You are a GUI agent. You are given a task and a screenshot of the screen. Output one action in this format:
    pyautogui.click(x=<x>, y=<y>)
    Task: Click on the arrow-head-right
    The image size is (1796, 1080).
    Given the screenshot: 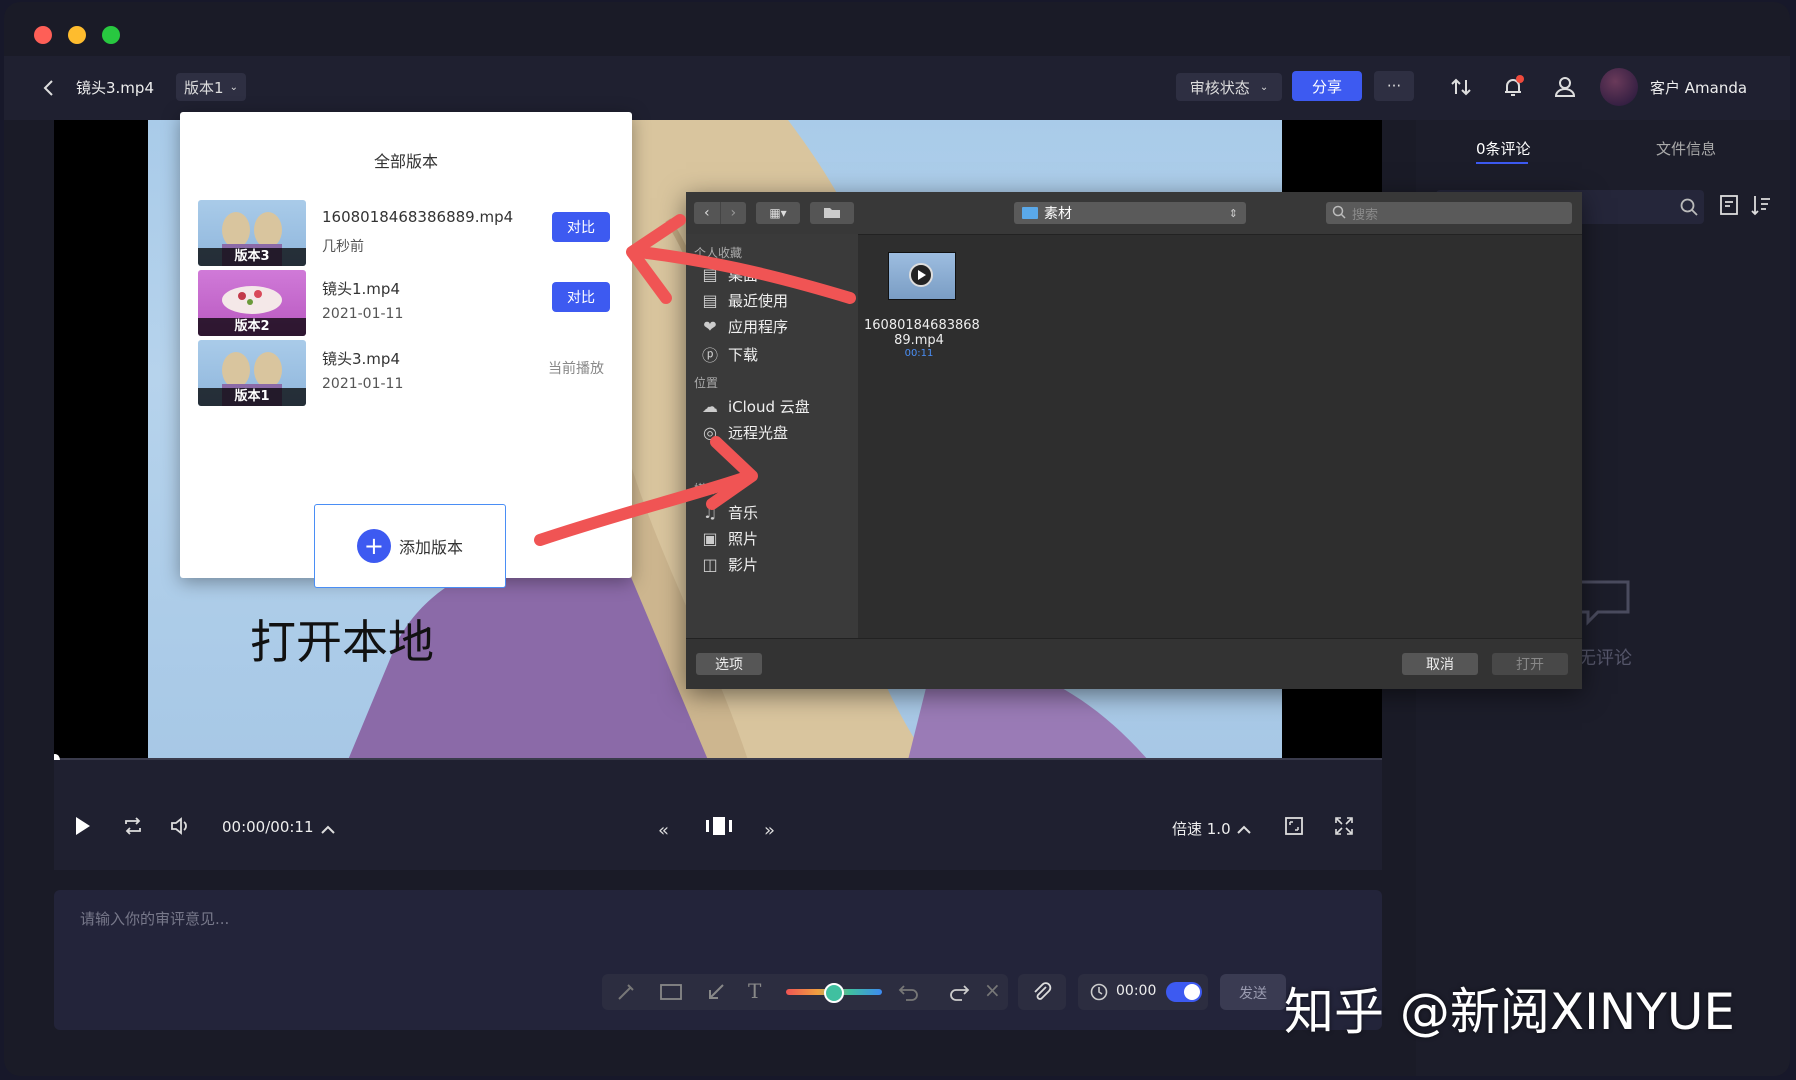 What is the action you would take?
    pyautogui.click(x=732, y=473)
    